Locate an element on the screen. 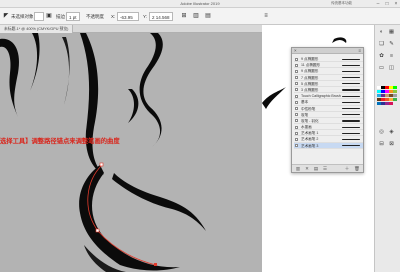  brush-item: 艺术画笔 3 is located at coordinates (328, 145).